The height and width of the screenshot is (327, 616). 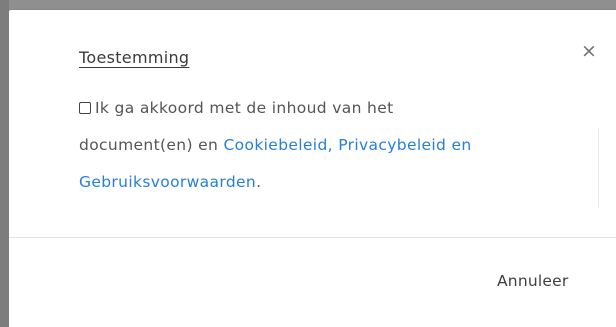 I want to click on consent-text-prefix: document(en) en, so click(x=151, y=145).